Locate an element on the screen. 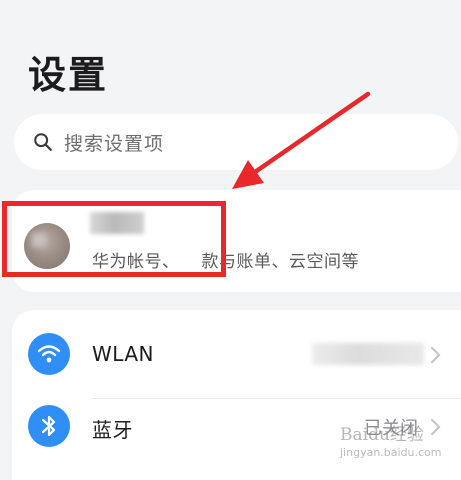 This screenshot has height=480, width=461. page-title: 设置 is located at coordinates (68, 75).